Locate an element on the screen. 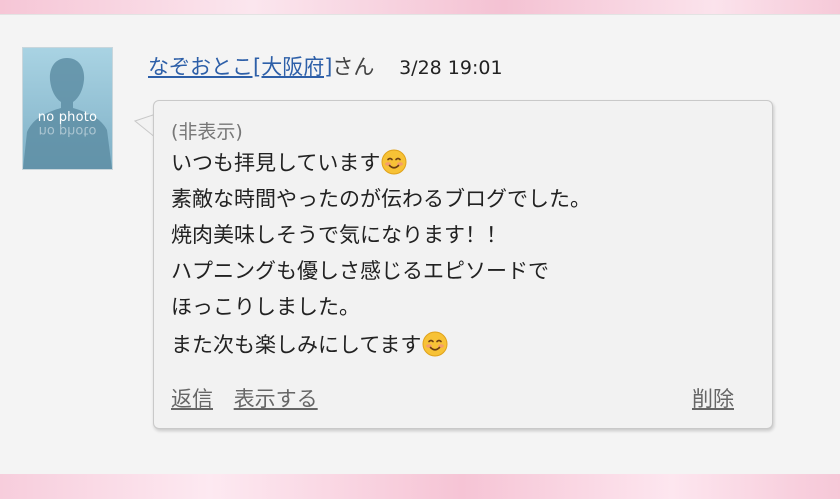 The image size is (840, 499). author-honorific: さん is located at coordinates (353, 67).